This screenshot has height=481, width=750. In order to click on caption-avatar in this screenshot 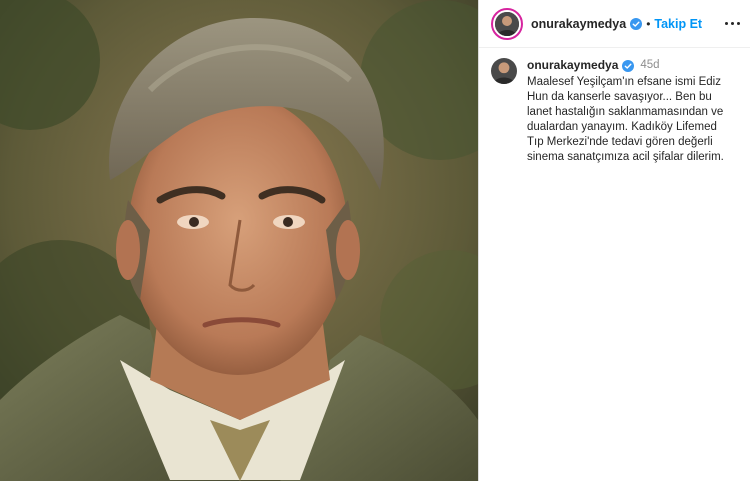, I will do `click(504, 71)`.